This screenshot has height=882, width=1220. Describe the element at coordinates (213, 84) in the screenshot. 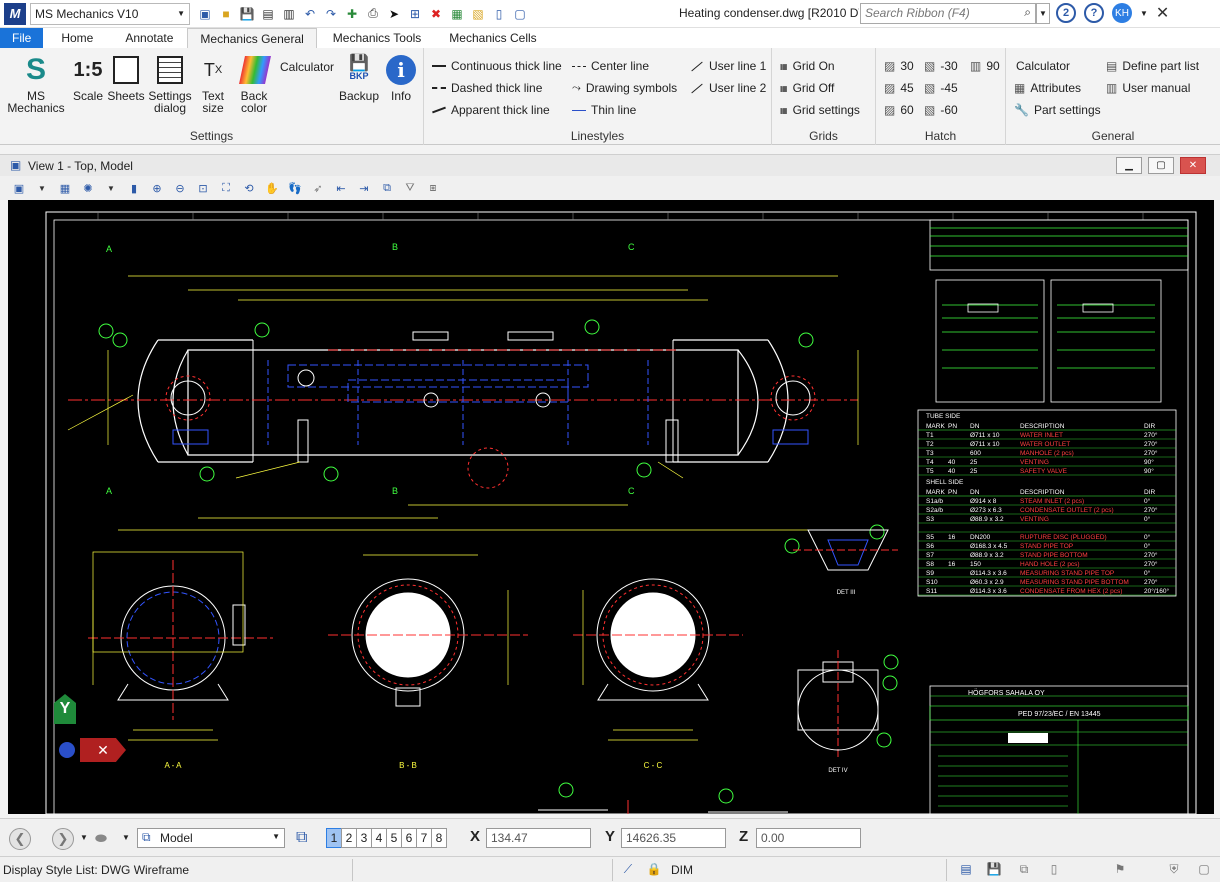

I see `text-size-button: TX Text size` at that location.